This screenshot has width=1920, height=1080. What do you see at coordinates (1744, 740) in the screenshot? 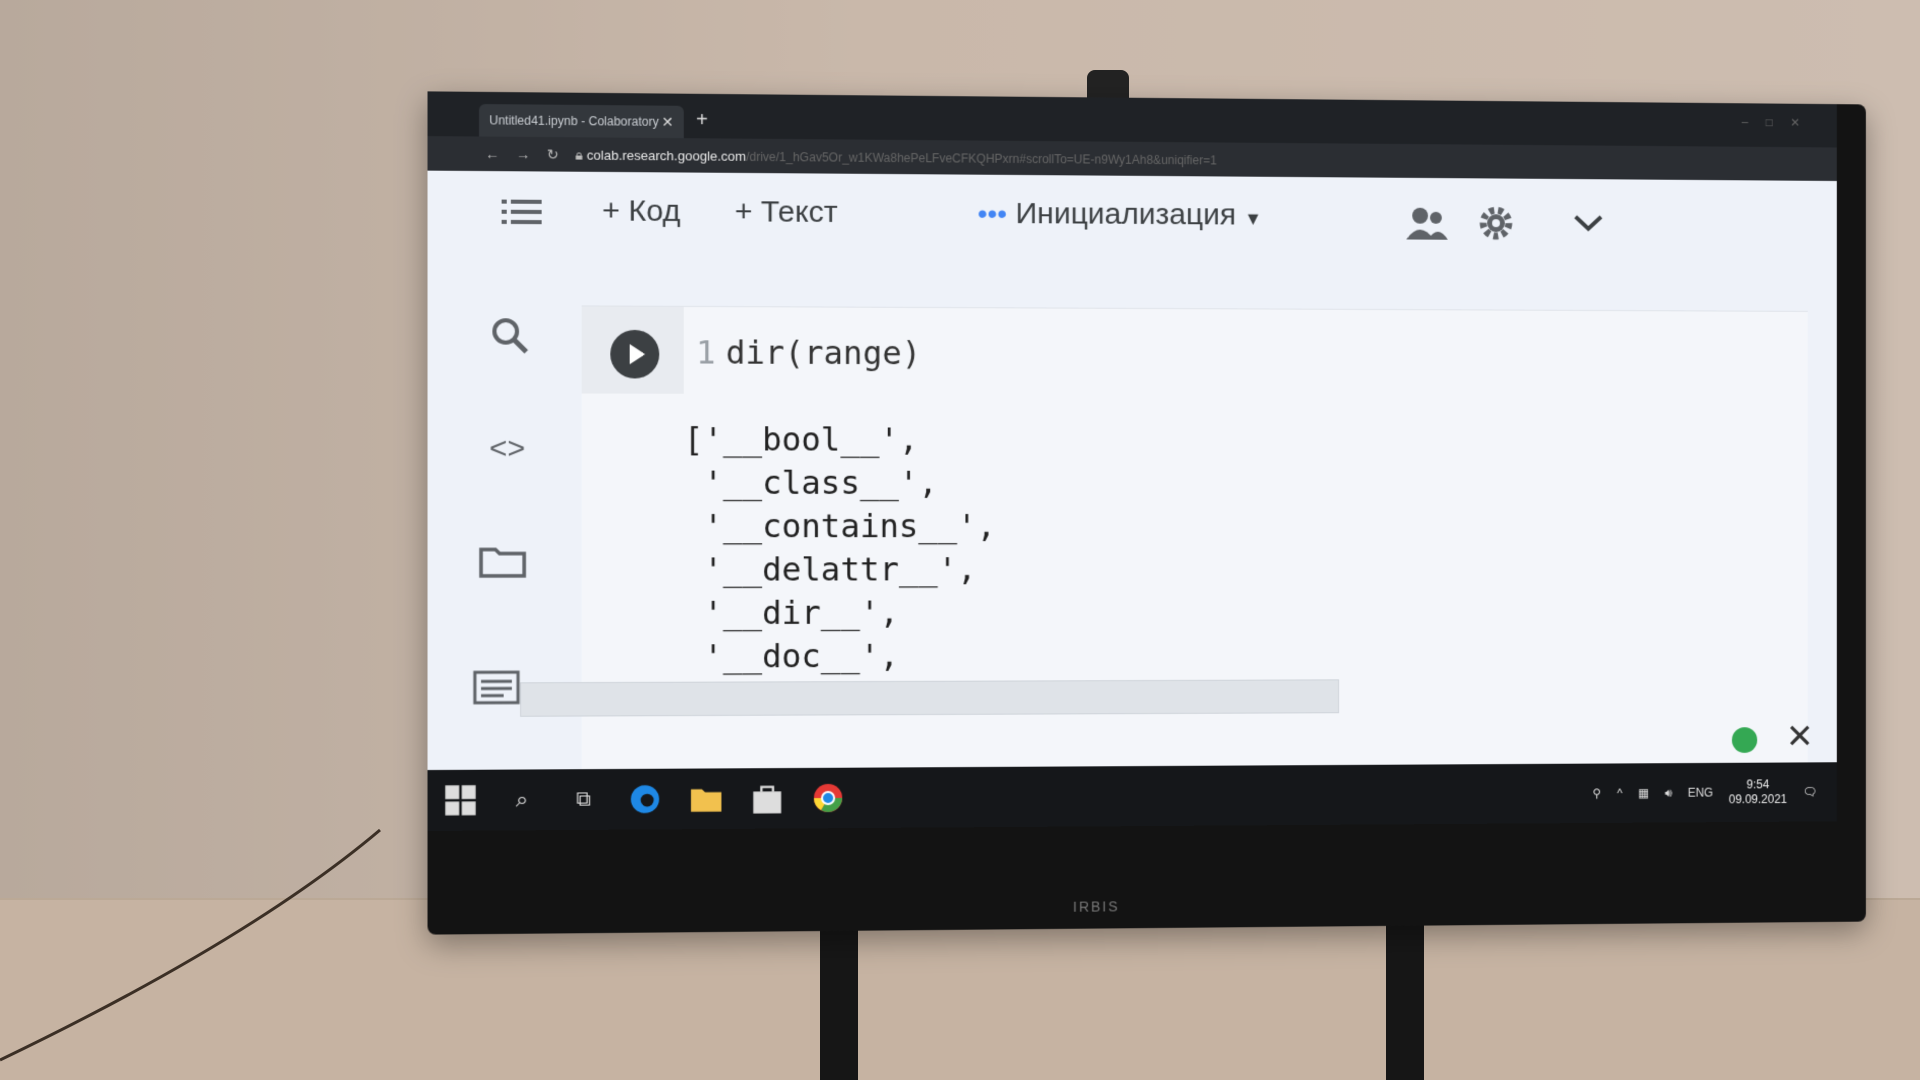
I see `connection-status-icon` at bounding box center [1744, 740].